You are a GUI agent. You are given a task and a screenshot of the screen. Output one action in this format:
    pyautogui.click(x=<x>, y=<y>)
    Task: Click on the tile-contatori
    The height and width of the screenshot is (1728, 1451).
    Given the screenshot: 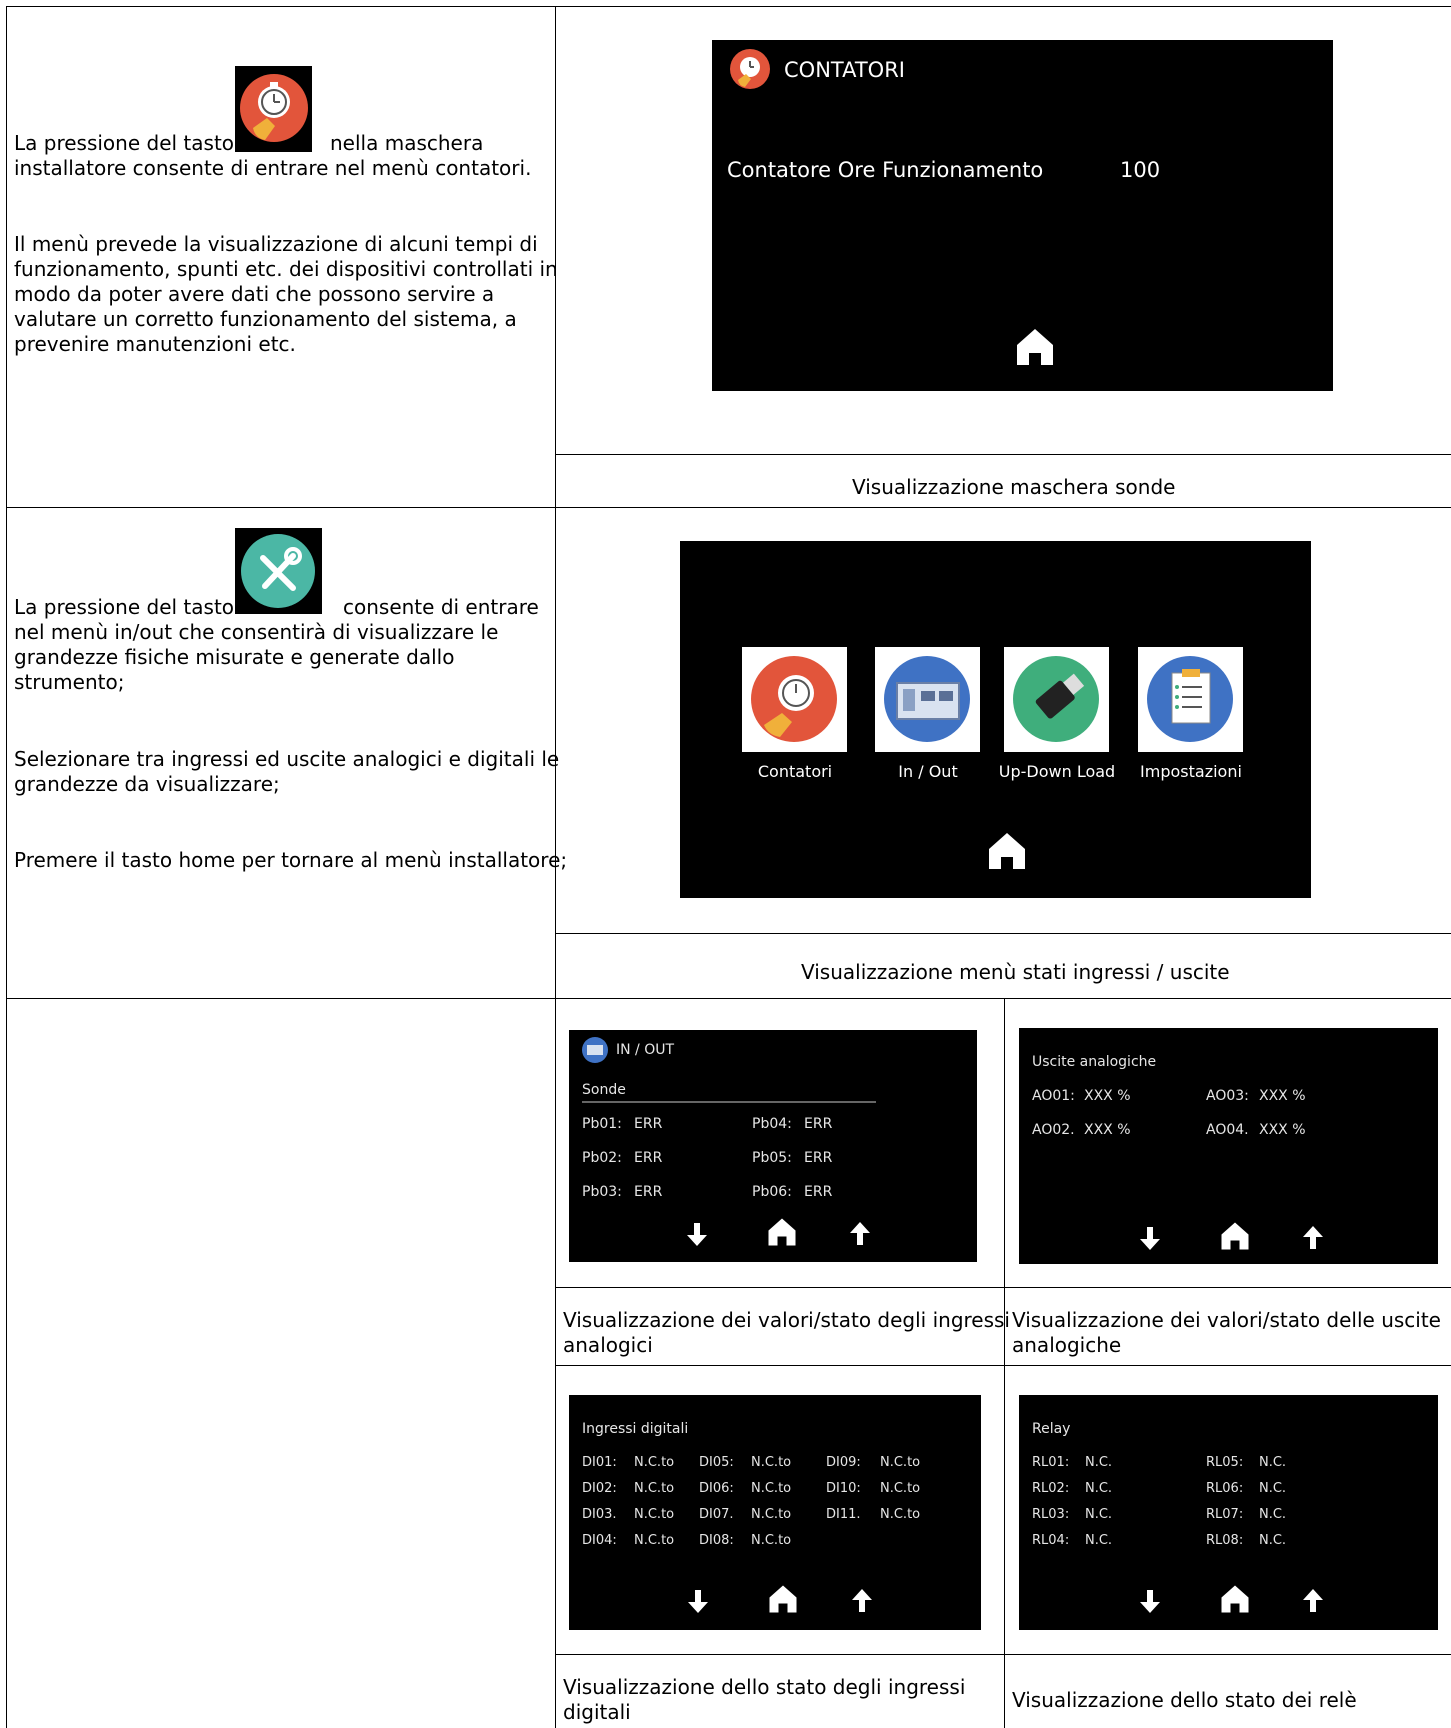 What is the action you would take?
    pyautogui.click(x=794, y=699)
    